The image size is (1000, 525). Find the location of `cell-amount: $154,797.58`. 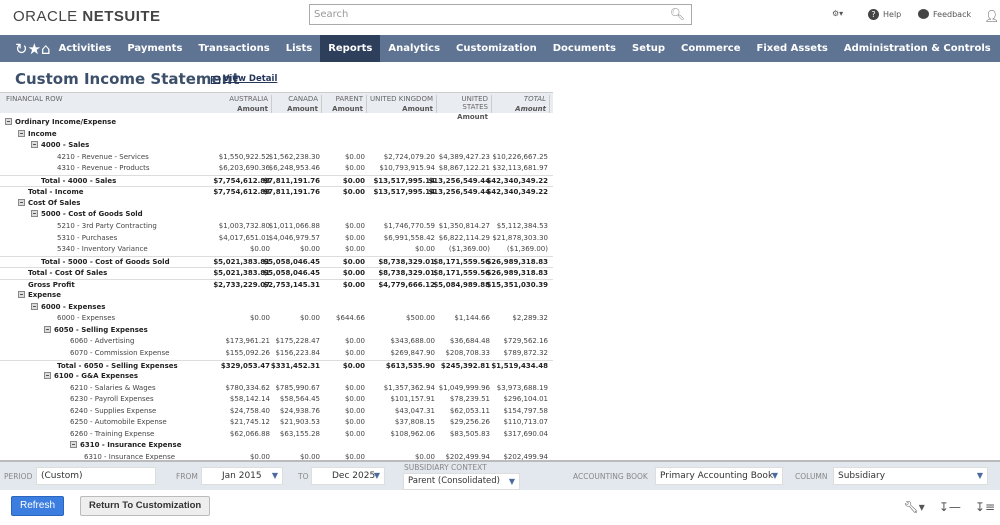

cell-amount: $154,797.58 is located at coordinates (509, 412).